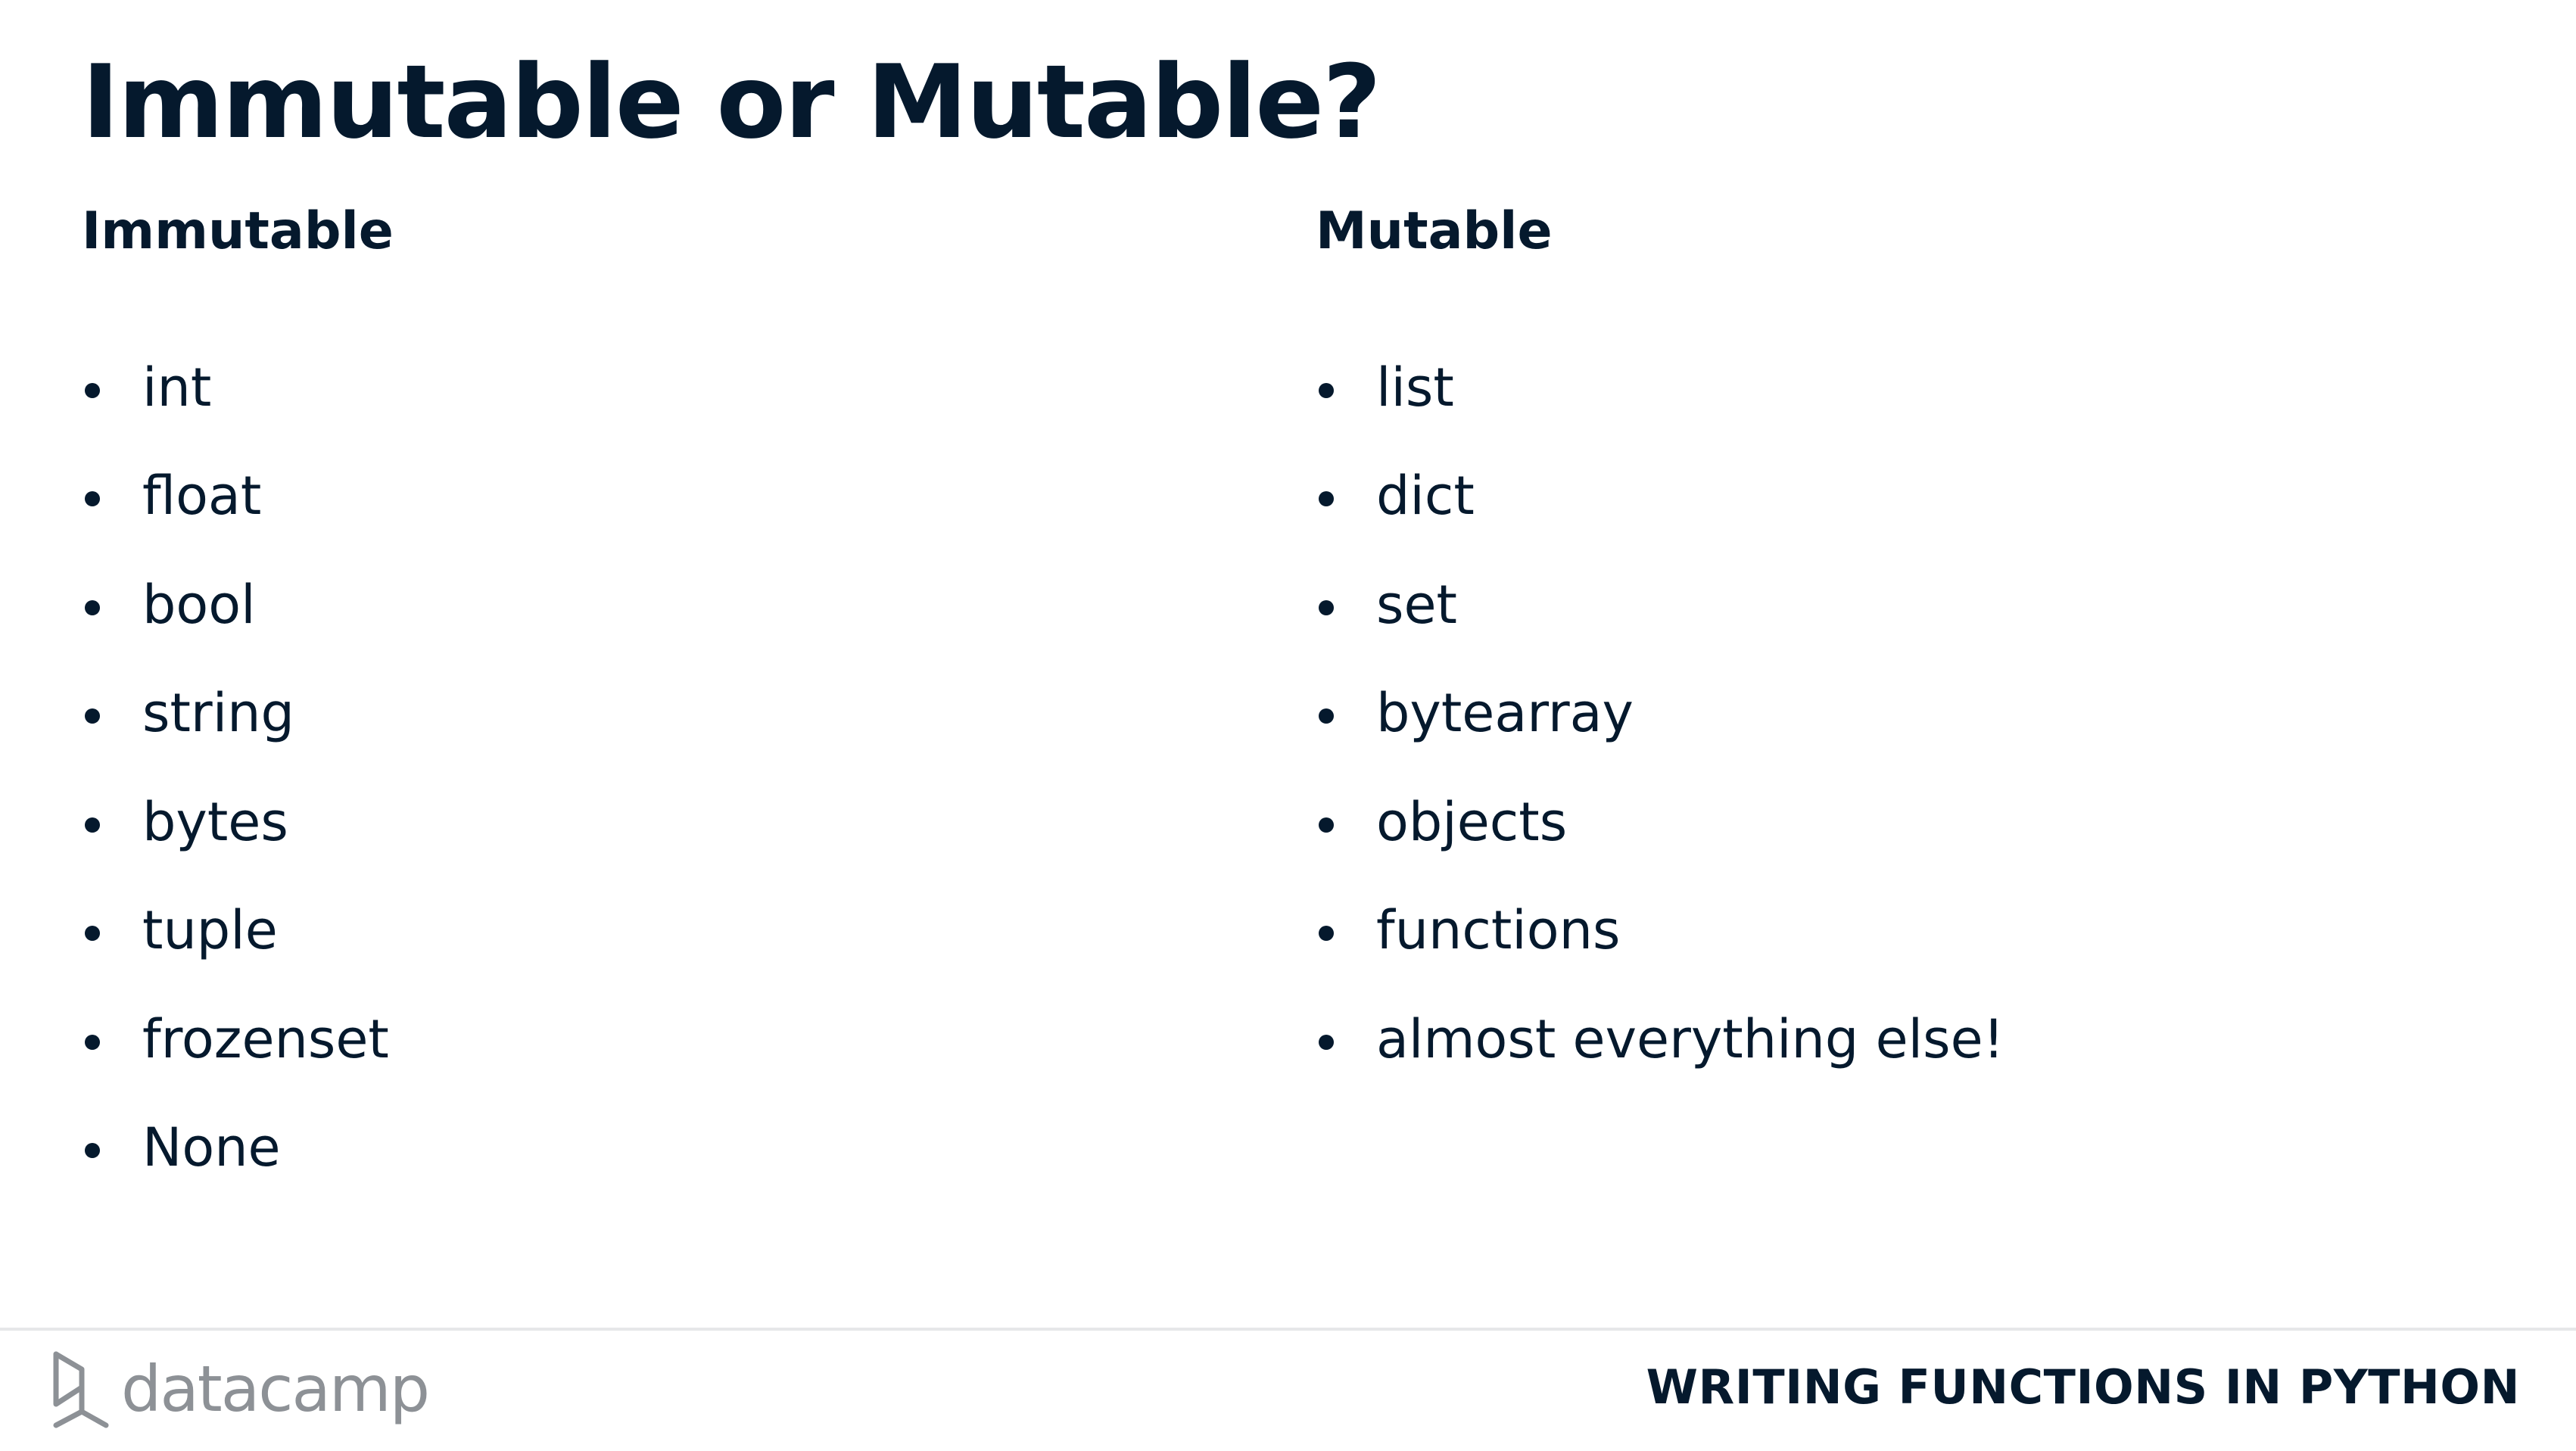  What do you see at coordinates (218, 714) in the screenshot?
I see `list-item-text: string` at bounding box center [218, 714].